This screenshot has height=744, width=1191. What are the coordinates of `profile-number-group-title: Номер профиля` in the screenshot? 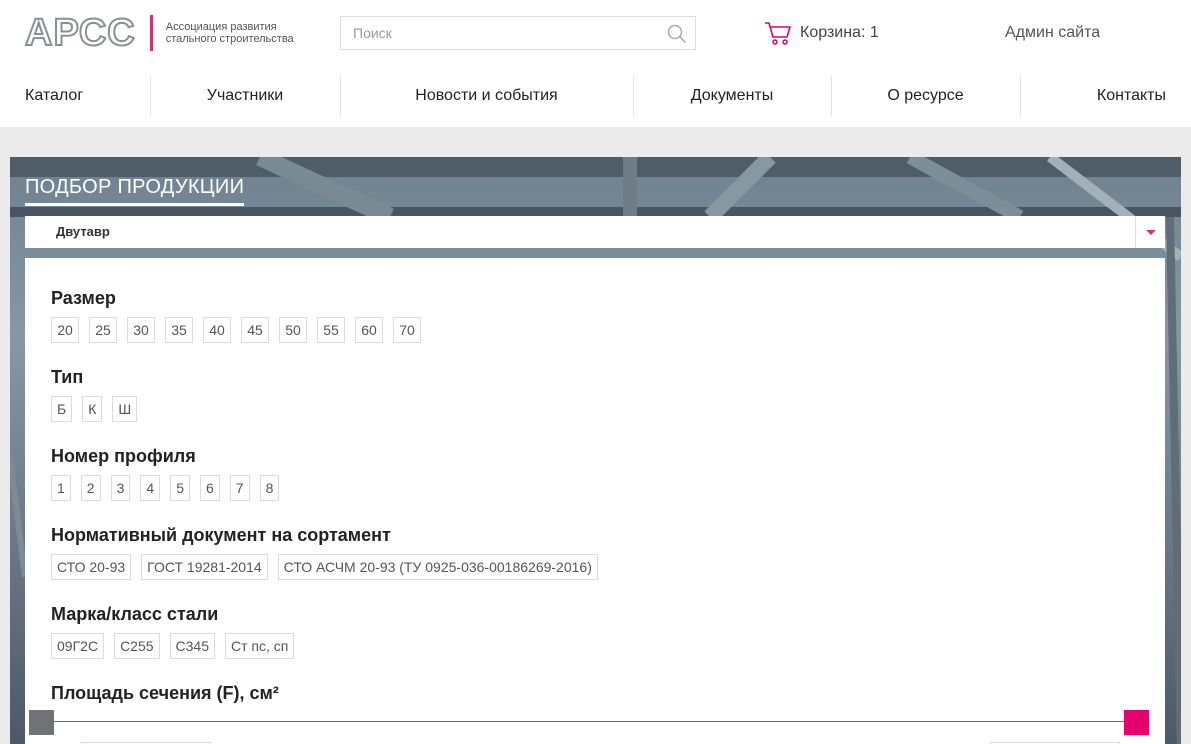 It's located at (123, 456).